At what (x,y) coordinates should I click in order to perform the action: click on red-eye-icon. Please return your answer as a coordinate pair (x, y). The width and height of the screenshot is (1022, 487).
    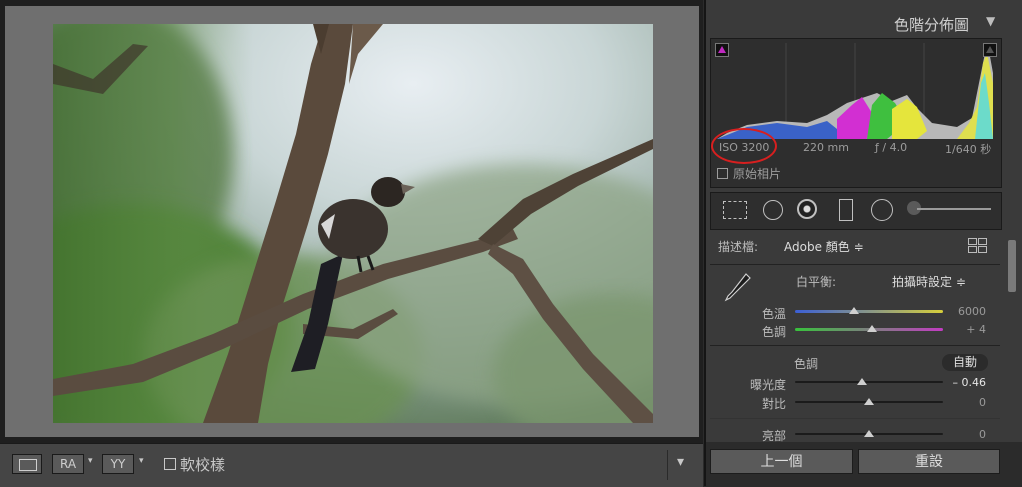
    Looking at the image, I should click on (807, 209).